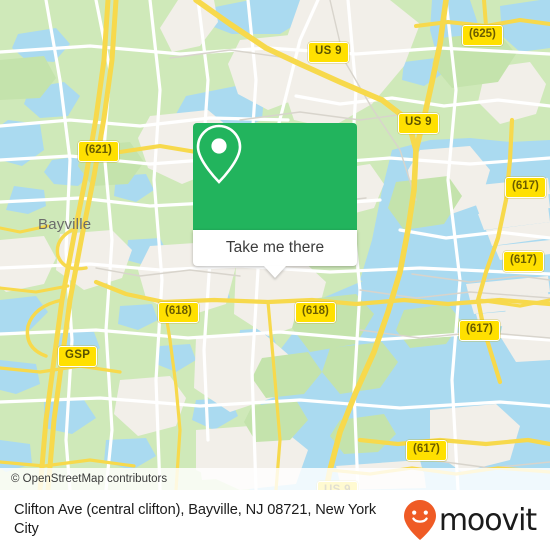 The image size is (550, 550). I want to click on popup-icon-area, so click(275, 176).